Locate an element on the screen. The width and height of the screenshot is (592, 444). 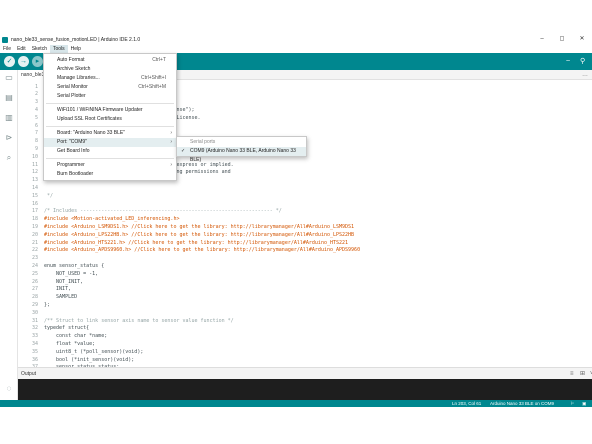
line-number: 28 is located at coordinates (34, 297).